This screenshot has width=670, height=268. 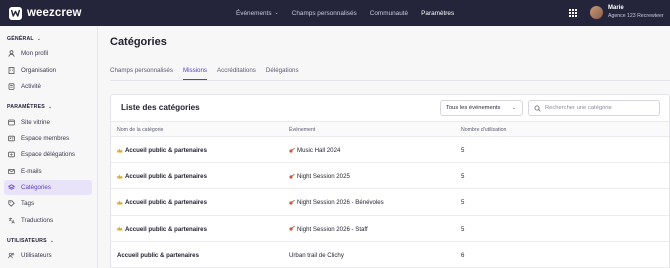 I want to click on sidebar-item-utilisateurs: Utilisateurs, so click(x=48, y=255).